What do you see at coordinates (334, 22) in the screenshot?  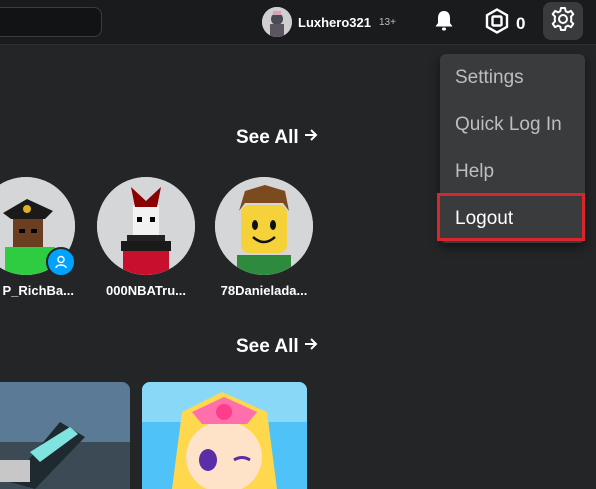 I see `username-label: Luxhero321` at bounding box center [334, 22].